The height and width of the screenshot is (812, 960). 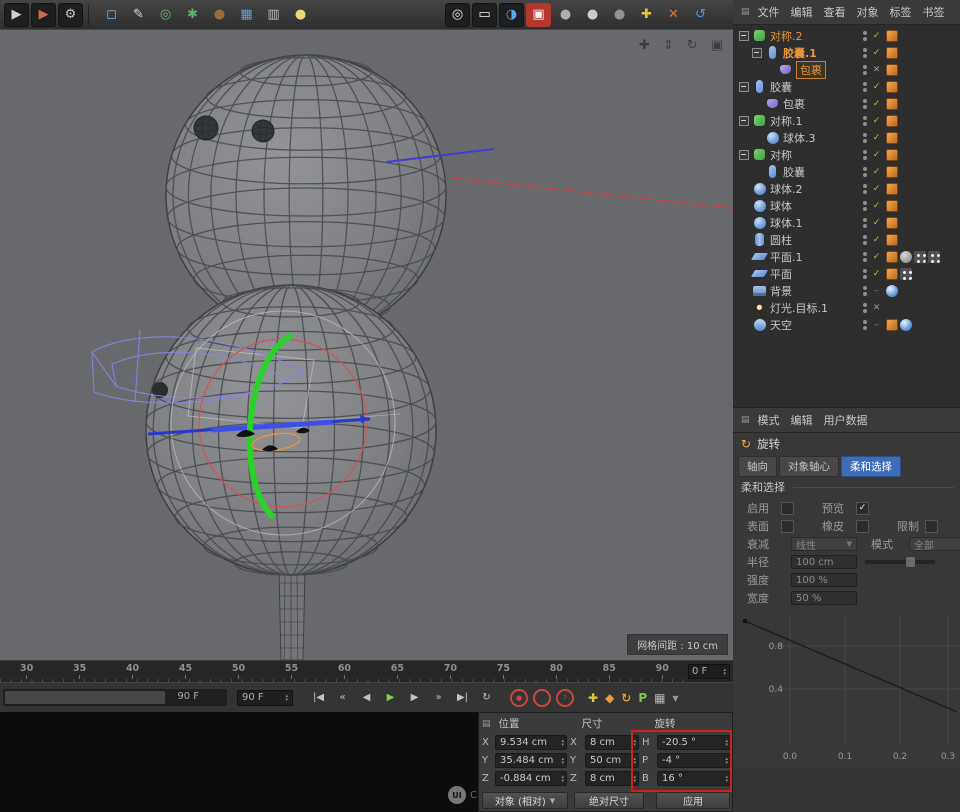 What do you see at coordinates (824, 562) in the screenshot?
I see `radius-field: 100 cm` at bounding box center [824, 562].